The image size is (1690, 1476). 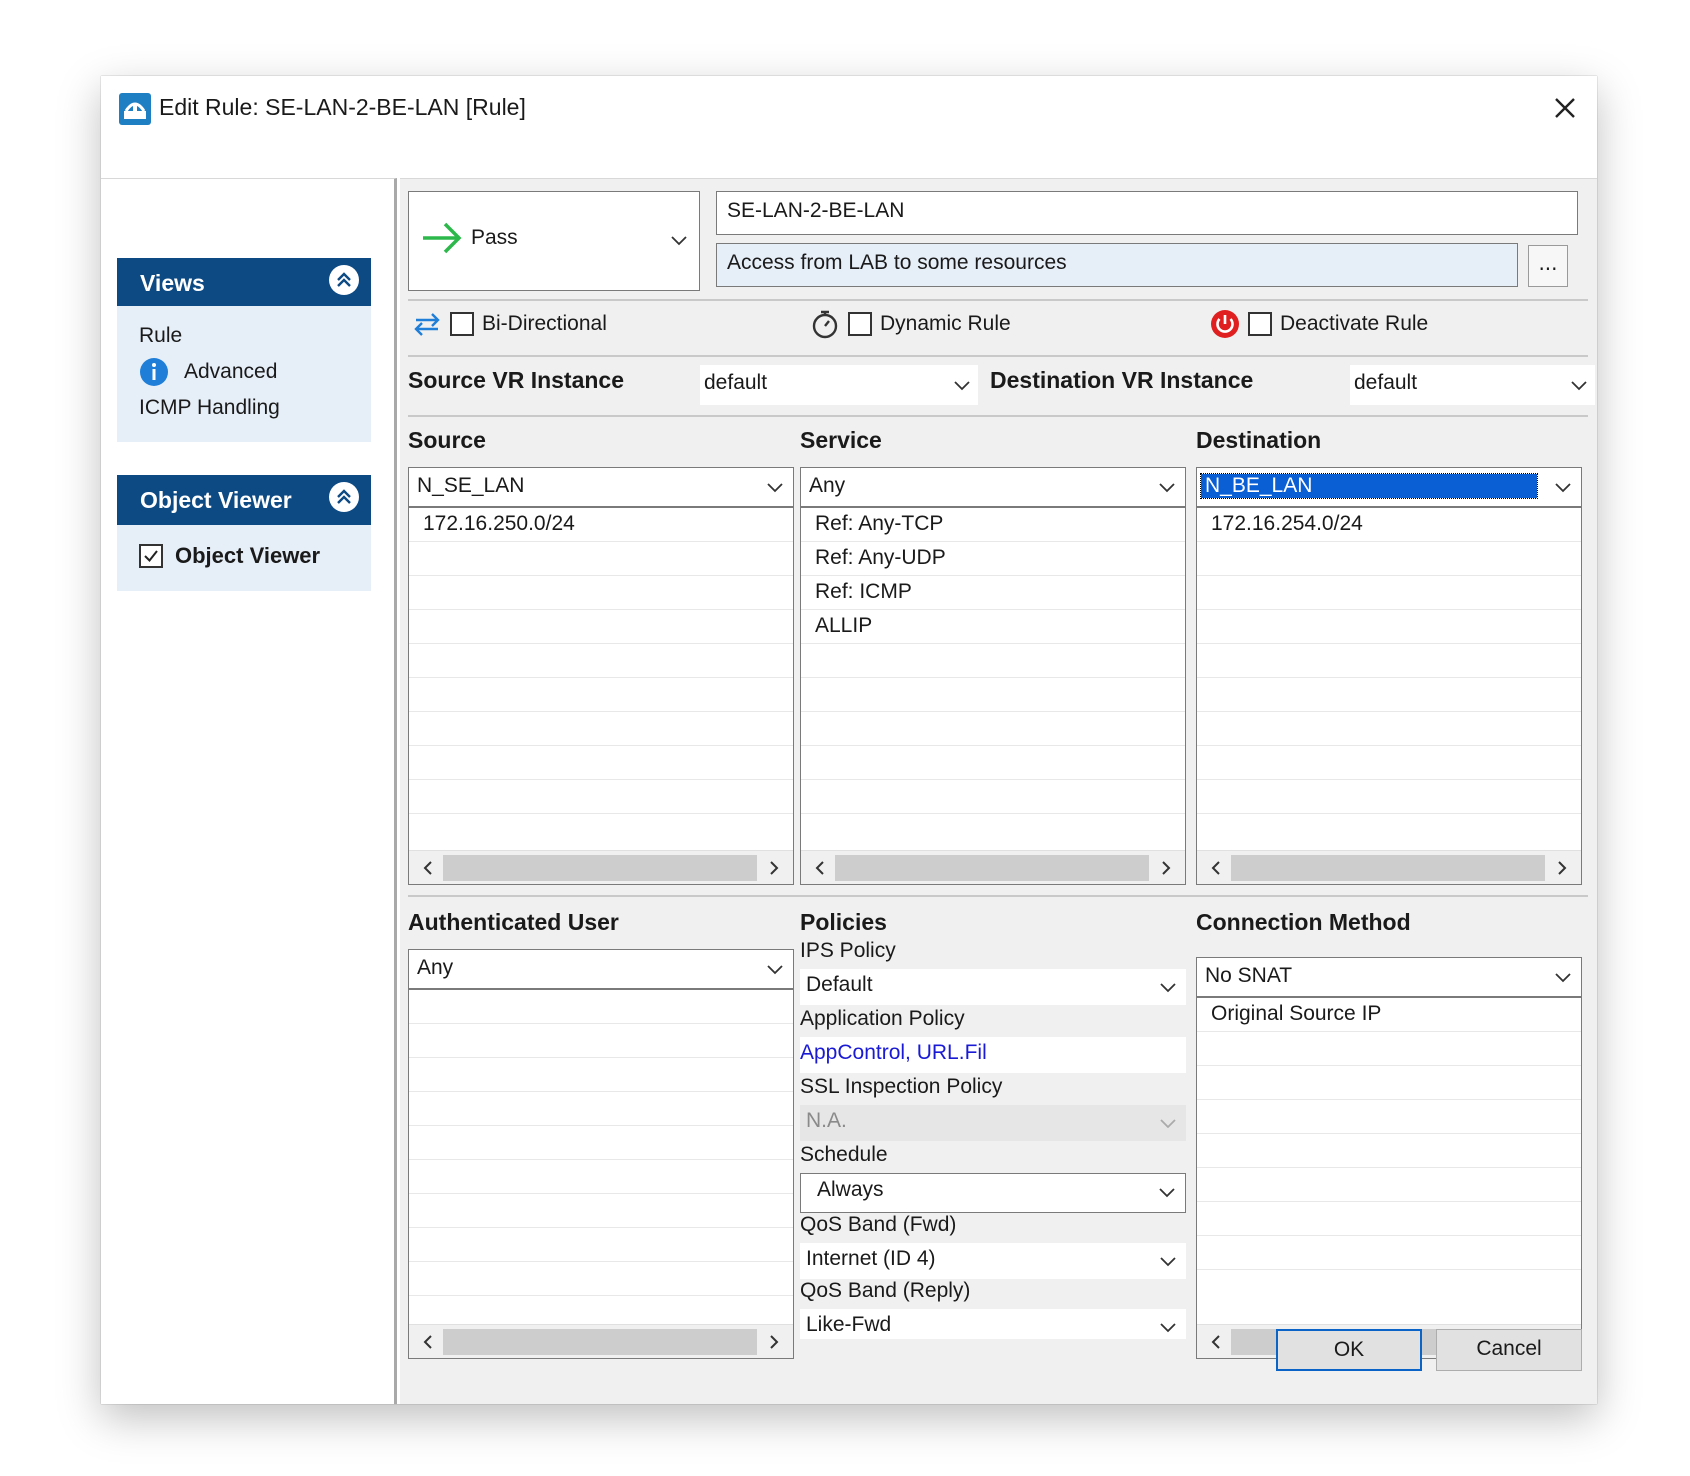 What do you see at coordinates (435, 967) in the screenshot?
I see `authenticated-user-selected: Any` at bounding box center [435, 967].